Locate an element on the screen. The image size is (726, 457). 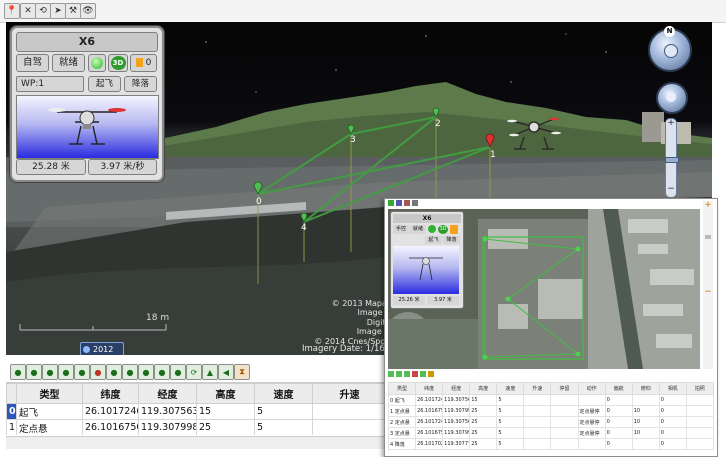
column-header: 经度 is located at coordinates (456, 388).